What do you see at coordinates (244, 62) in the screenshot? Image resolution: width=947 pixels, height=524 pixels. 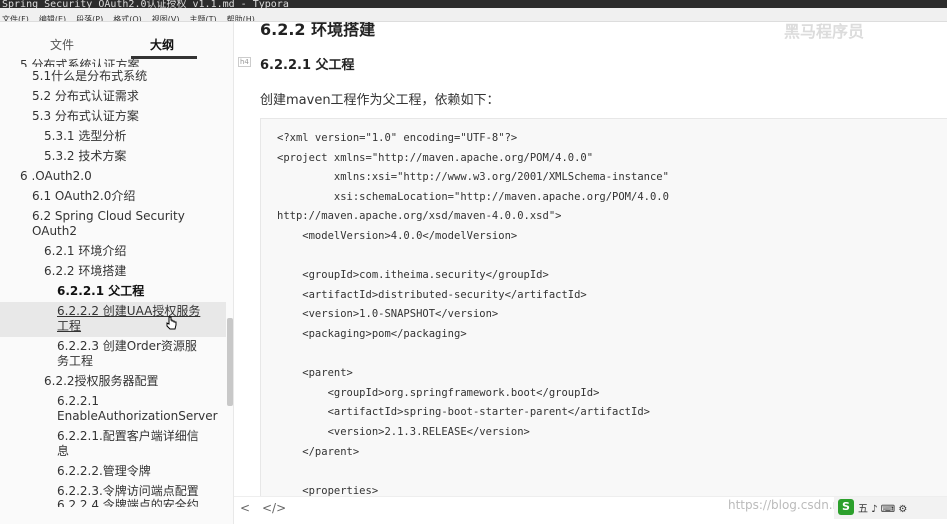 I see `h4-marker-icon: h4` at bounding box center [244, 62].